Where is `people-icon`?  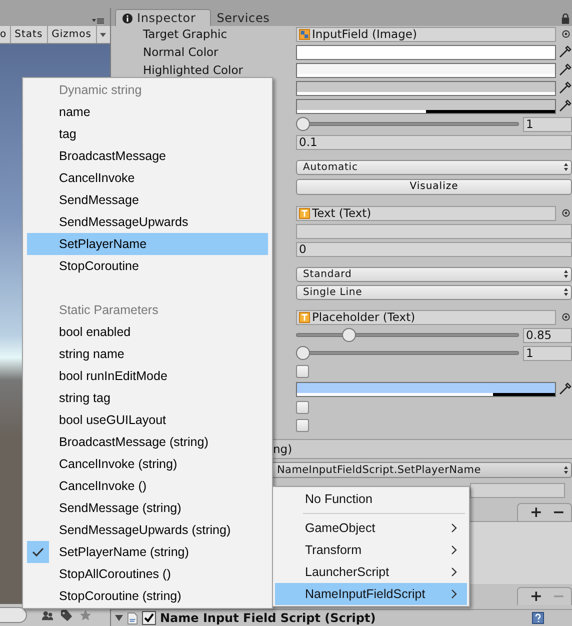
people-icon is located at coordinates (47, 615).